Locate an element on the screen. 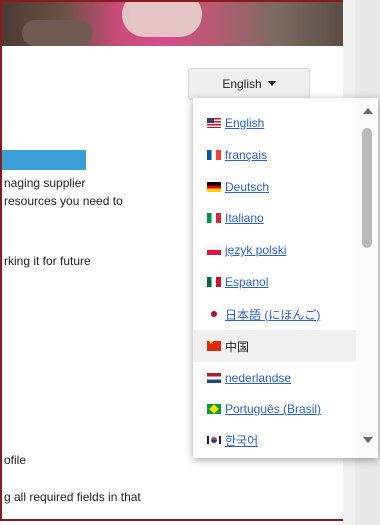 This screenshot has height=525, width=380. italy-flag-icon is located at coordinates (214, 218).